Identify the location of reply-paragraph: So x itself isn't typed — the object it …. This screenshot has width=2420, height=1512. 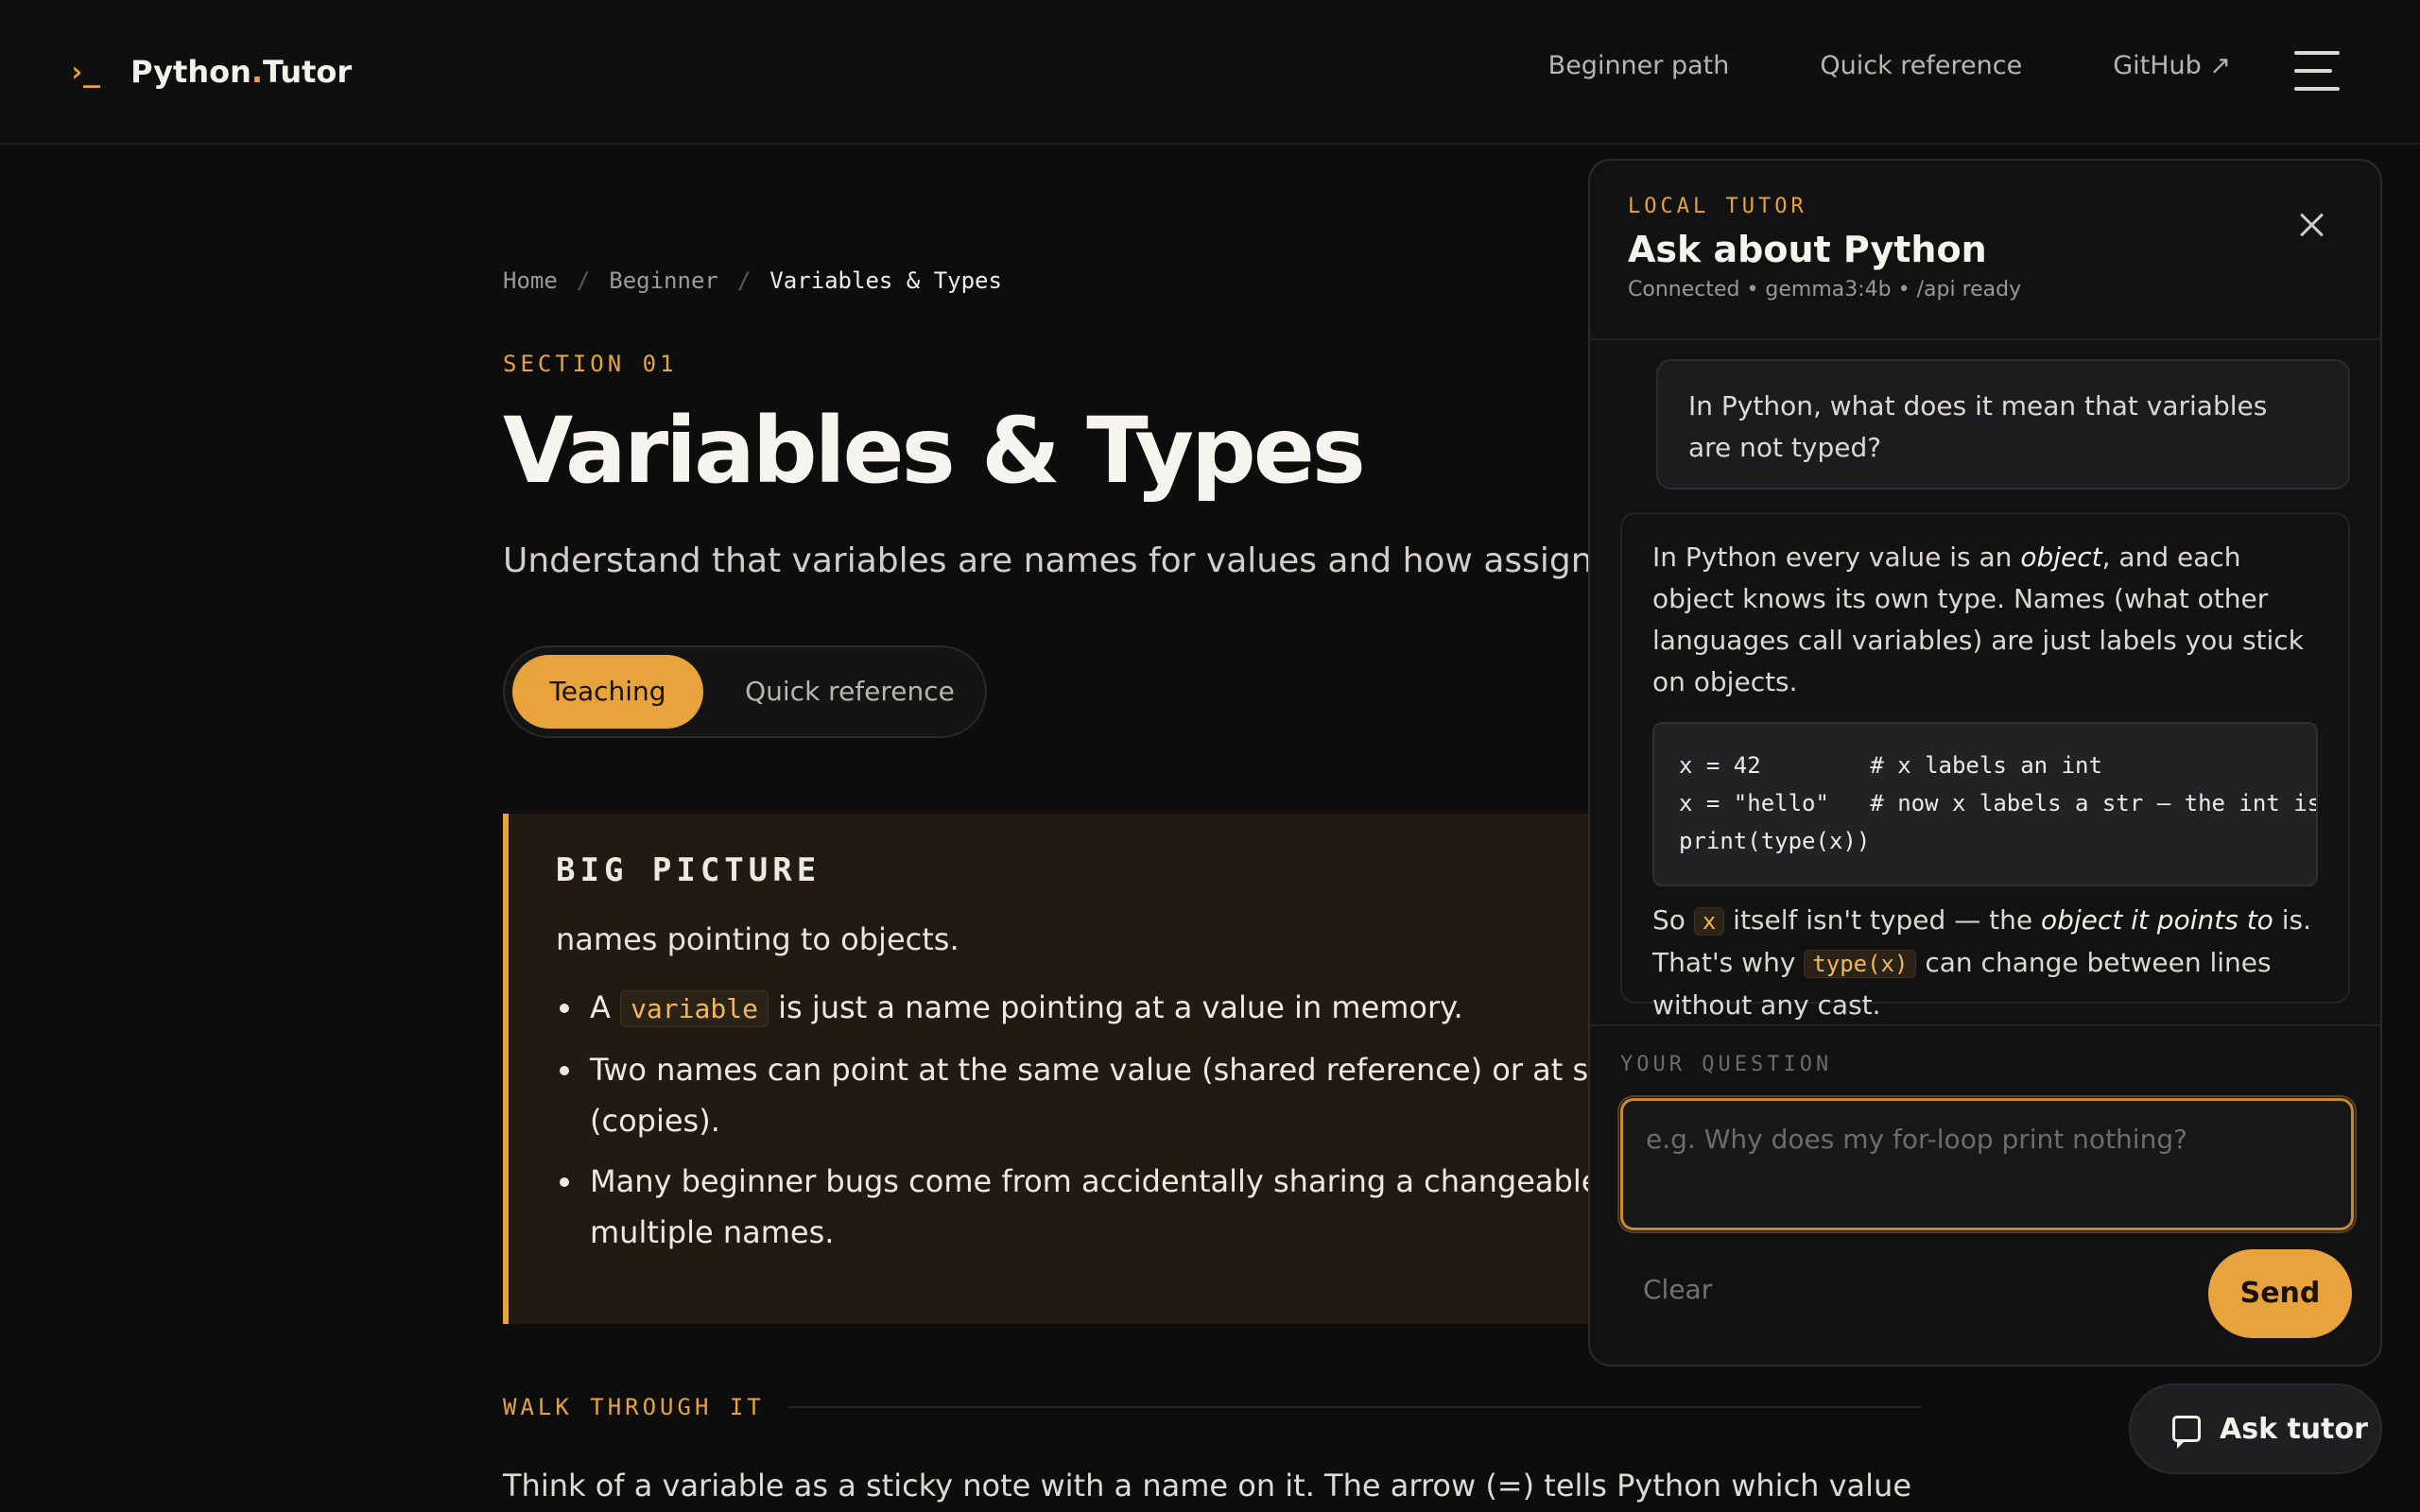
(1982, 962).